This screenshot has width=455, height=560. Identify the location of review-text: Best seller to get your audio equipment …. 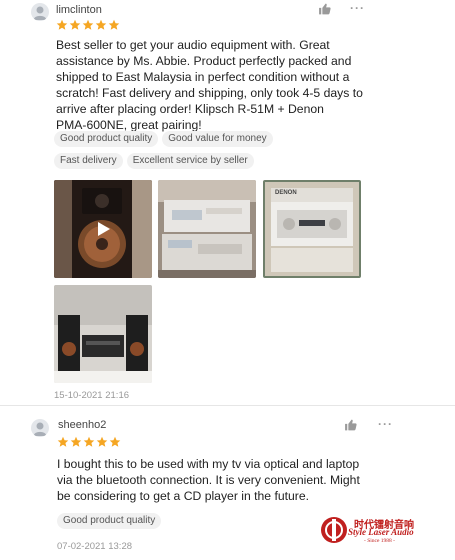
(209, 85).